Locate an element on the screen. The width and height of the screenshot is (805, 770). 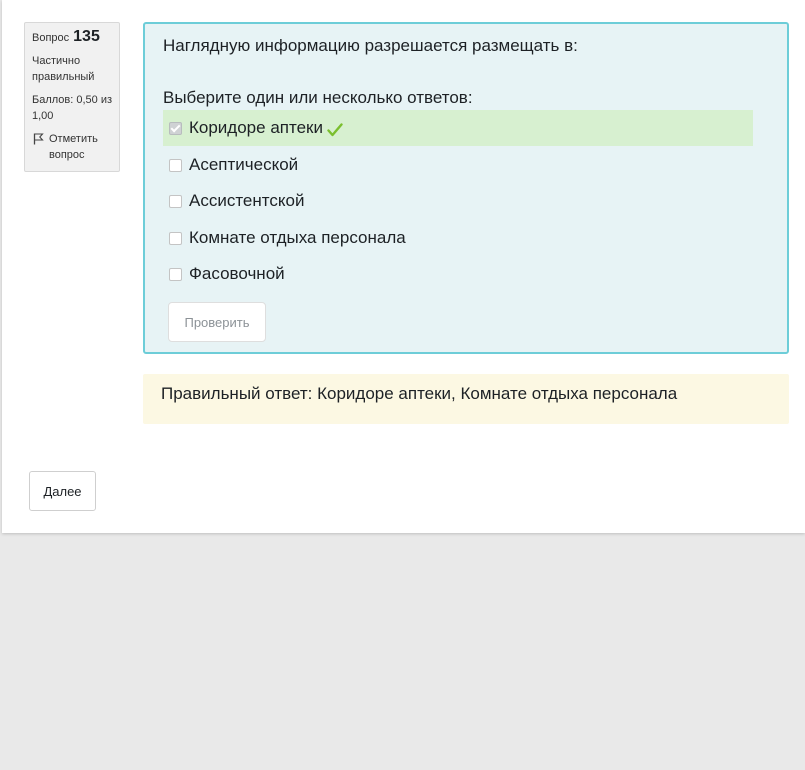
question-number: 135 is located at coordinates (86, 36).